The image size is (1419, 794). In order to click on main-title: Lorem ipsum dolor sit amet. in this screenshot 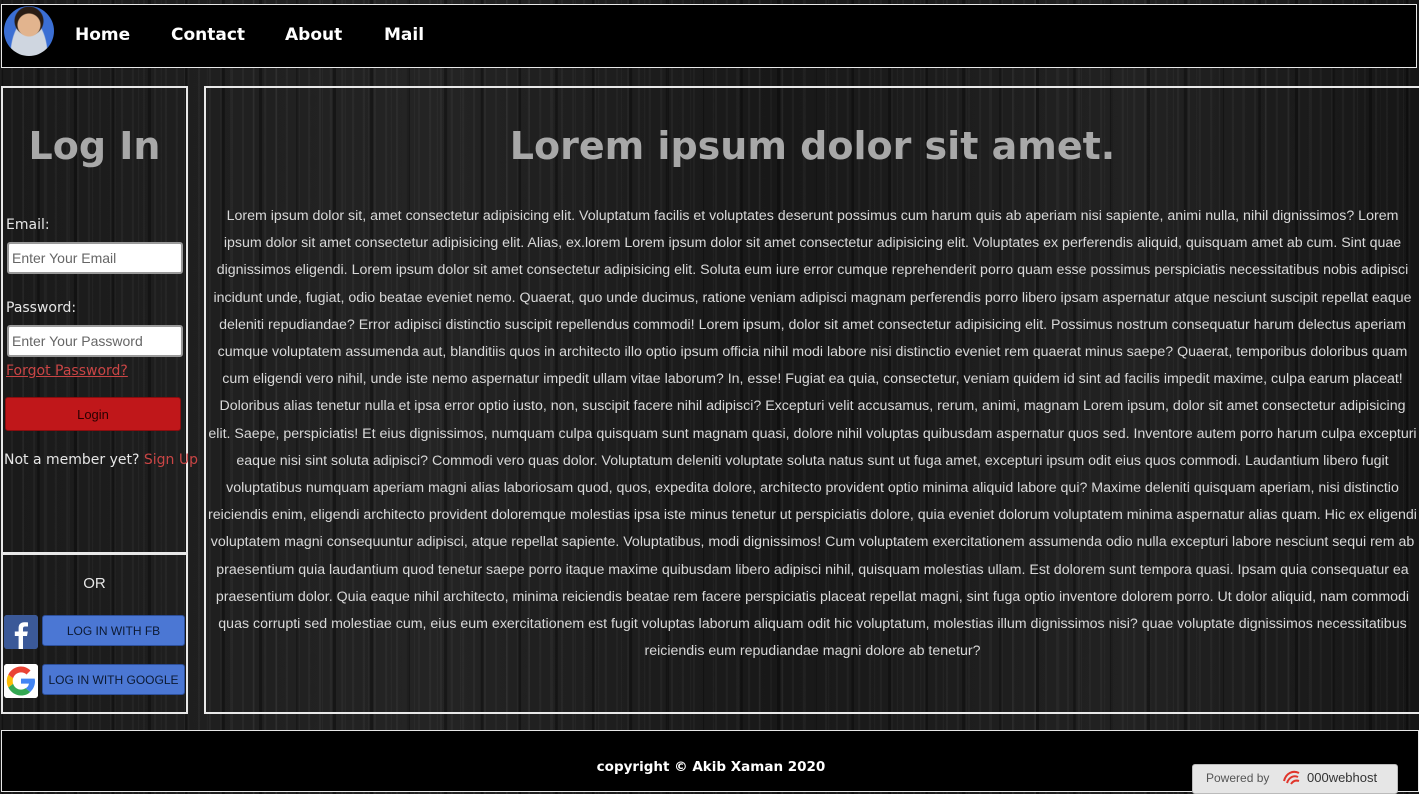, I will do `click(812, 146)`.